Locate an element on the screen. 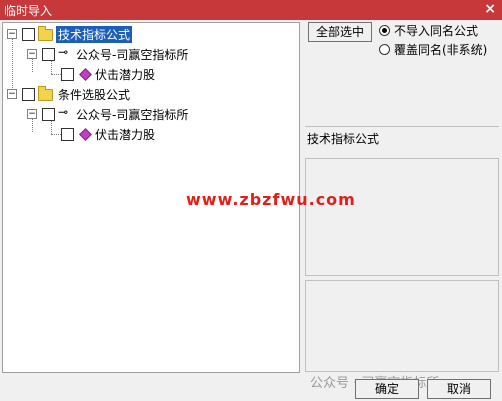  tree-node-condition-formula: − 条件选股公式 is located at coordinates (83, 94).